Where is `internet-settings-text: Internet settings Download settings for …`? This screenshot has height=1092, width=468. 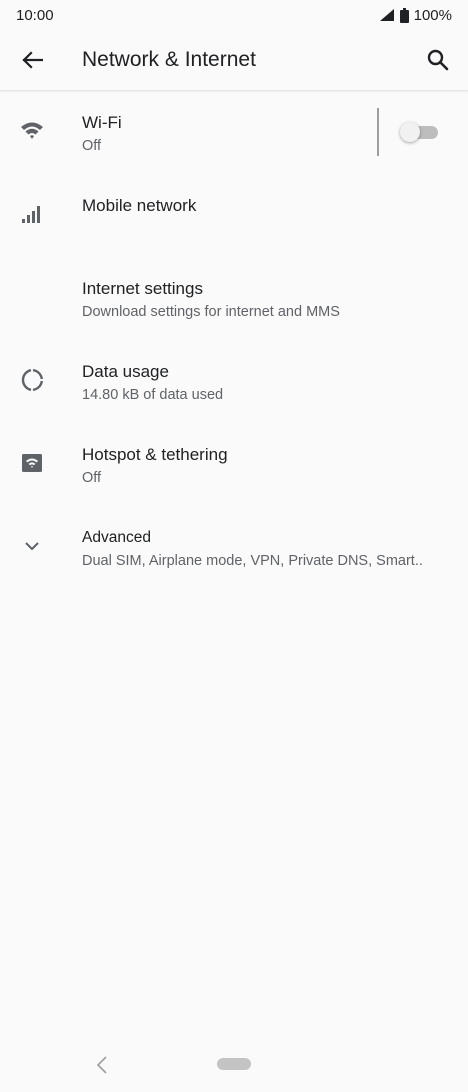 internet-settings-text: Internet settings Download settings for … is located at coordinates (264, 300).